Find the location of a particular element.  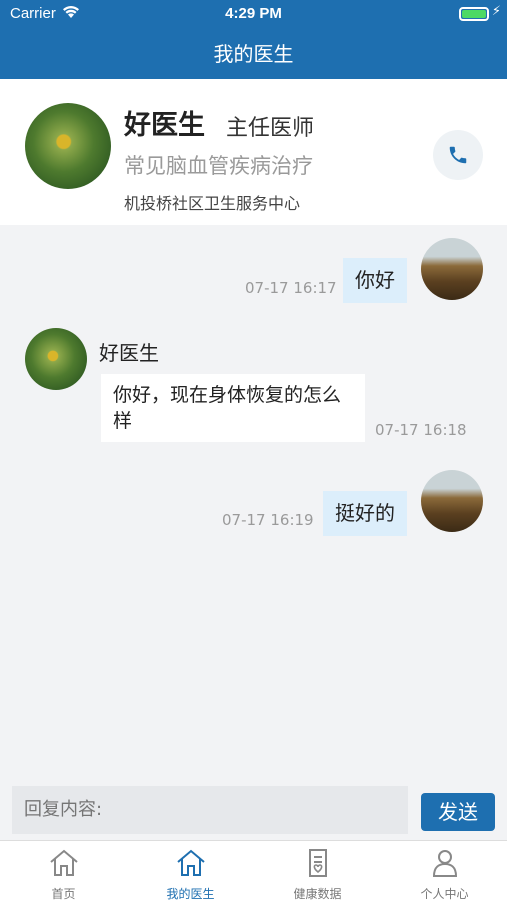

message-time: 07-17 16:18 is located at coordinates (421, 430).